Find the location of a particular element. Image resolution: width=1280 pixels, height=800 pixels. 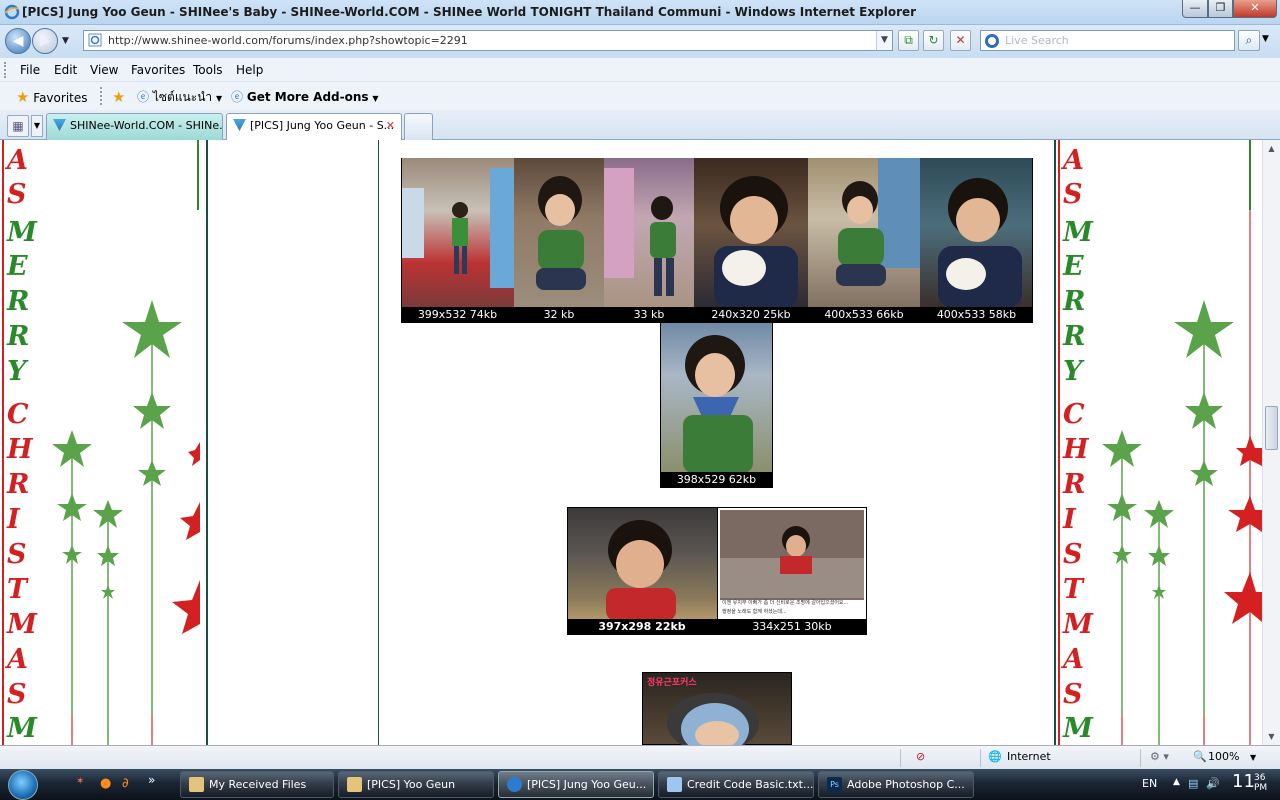

maximize-button: ❐ is located at coordinates (1220, 9).